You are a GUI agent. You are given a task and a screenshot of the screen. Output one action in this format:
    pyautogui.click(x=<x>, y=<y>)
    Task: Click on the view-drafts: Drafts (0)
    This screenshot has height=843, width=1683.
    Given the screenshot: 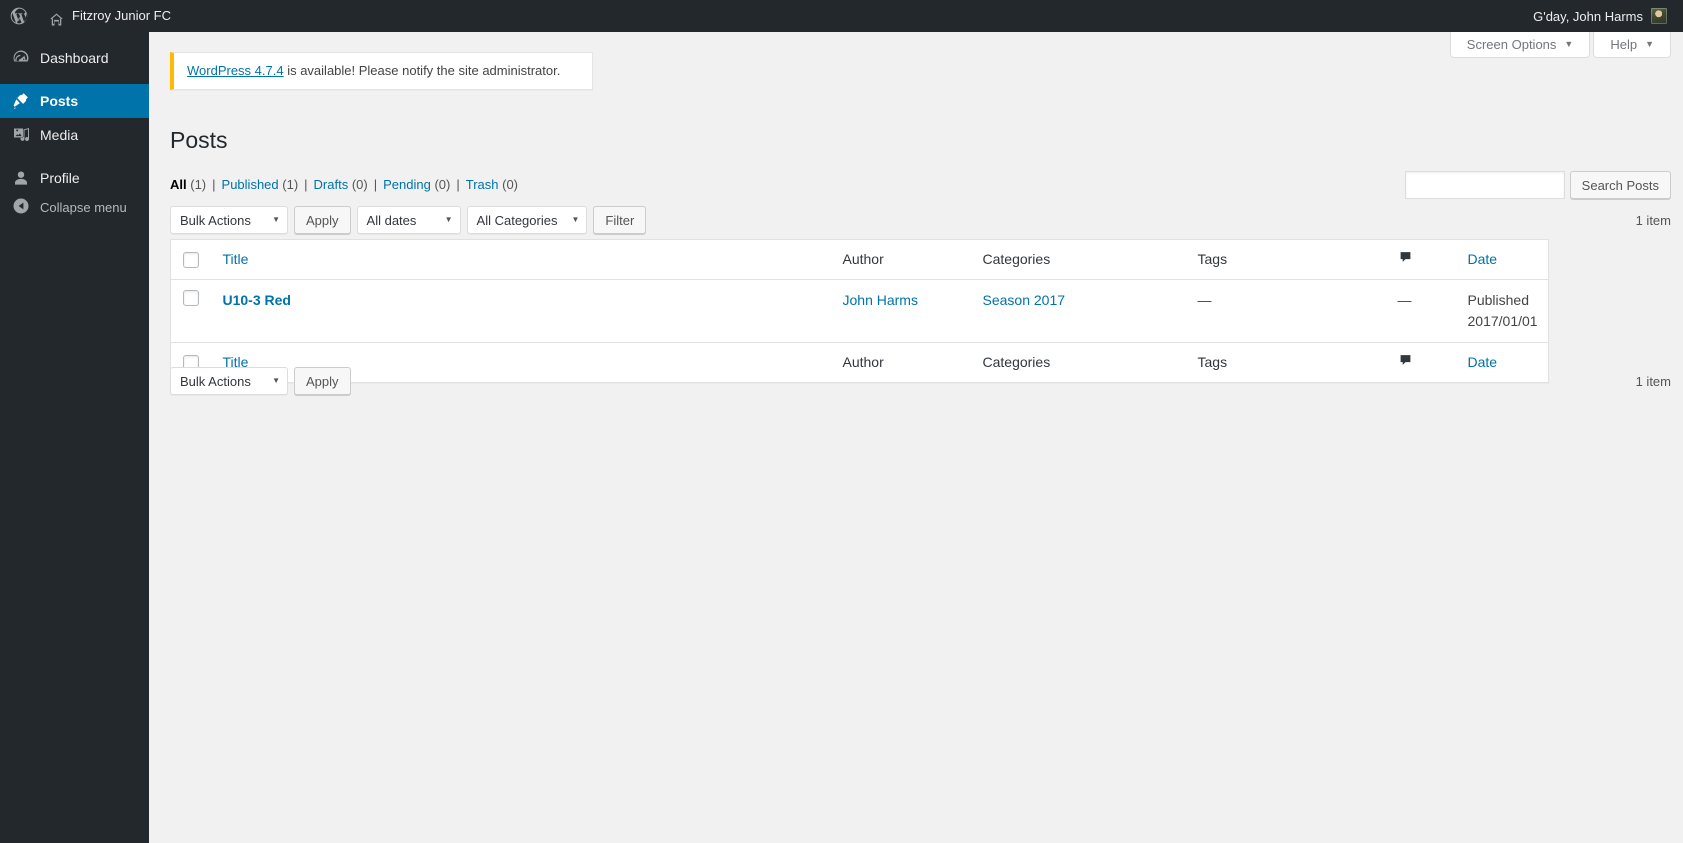 What is the action you would take?
    pyautogui.click(x=341, y=185)
    